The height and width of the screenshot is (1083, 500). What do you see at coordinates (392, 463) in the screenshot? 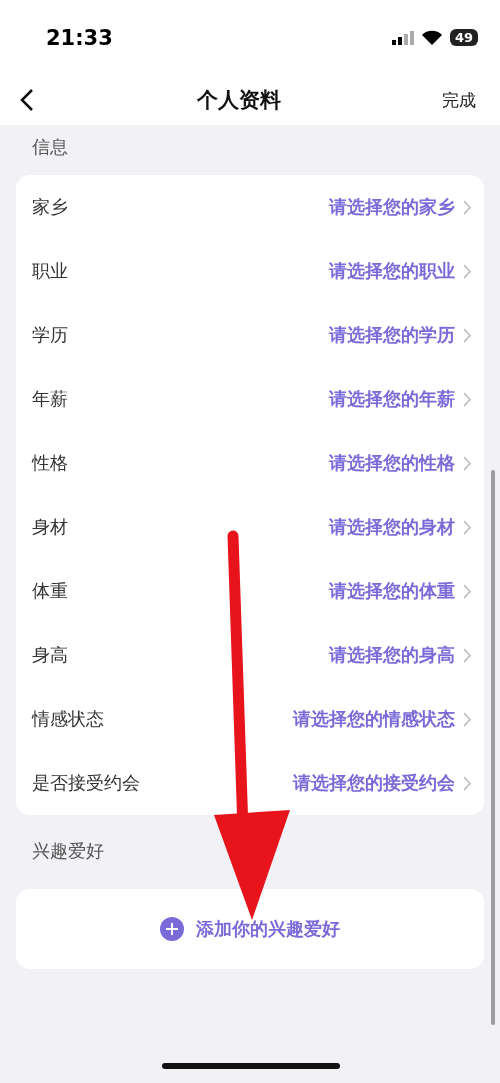
I see `select-link: 请选择您的性格` at bounding box center [392, 463].